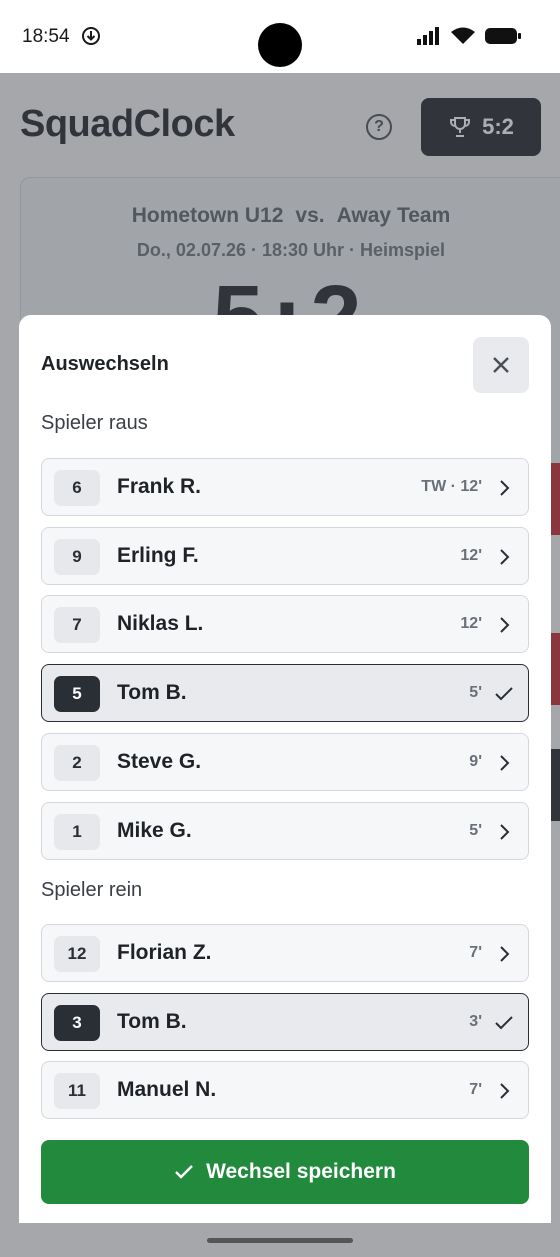  What do you see at coordinates (94, 423) in the screenshot?
I see `out-section-label: Spieler raus` at bounding box center [94, 423].